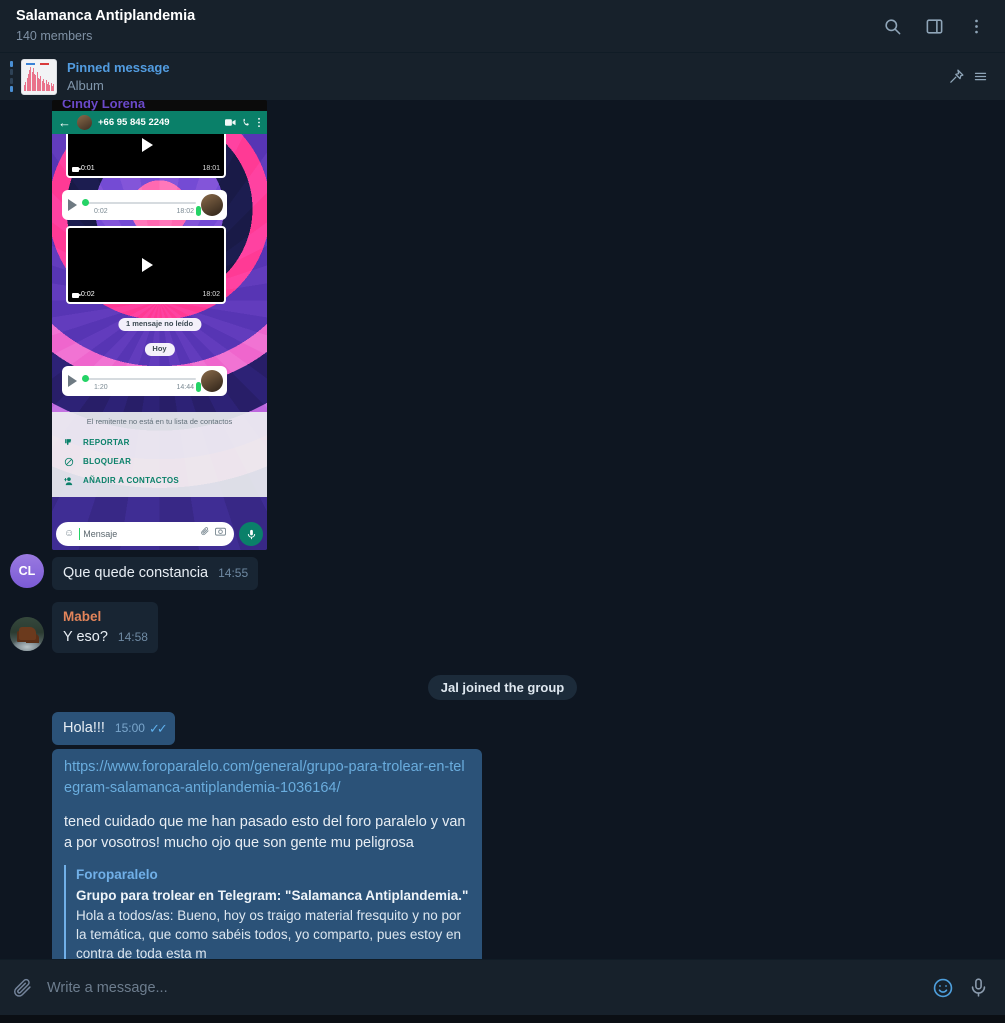  What do you see at coordinates (892, 26) in the screenshot?
I see `search-icon` at bounding box center [892, 26].